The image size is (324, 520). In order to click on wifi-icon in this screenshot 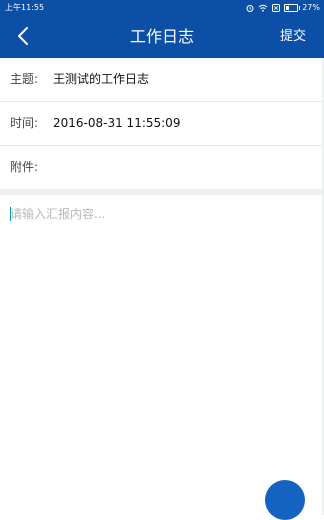, I will do `click(263, 8)`.